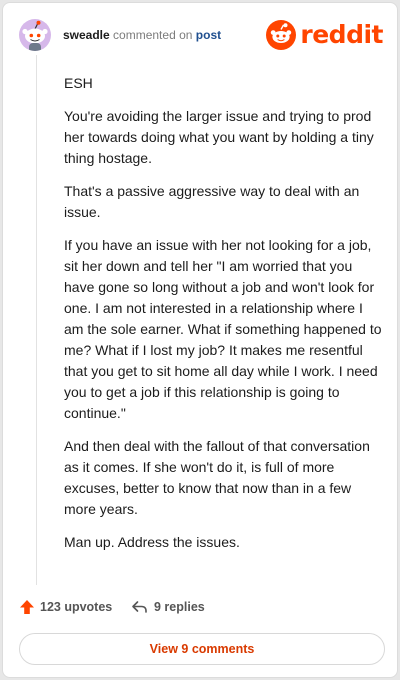 This screenshot has width=400, height=680. I want to click on comment-byline: sweadle commented on post, so click(142, 35).